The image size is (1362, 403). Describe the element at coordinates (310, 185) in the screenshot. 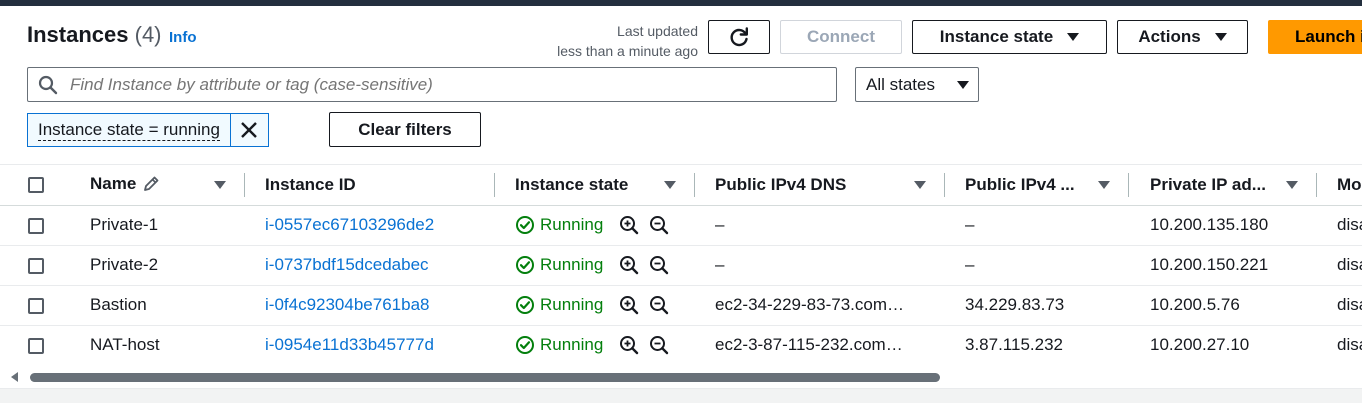

I see `column-header-instance-id: Instance ID` at that location.